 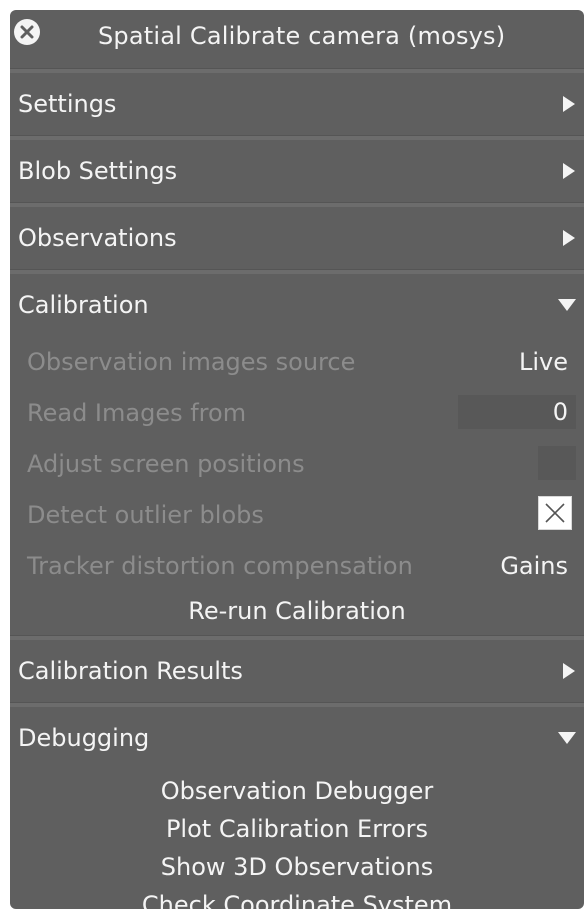 I want to click on observation-images-source-value: Live, so click(x=543, y=362).